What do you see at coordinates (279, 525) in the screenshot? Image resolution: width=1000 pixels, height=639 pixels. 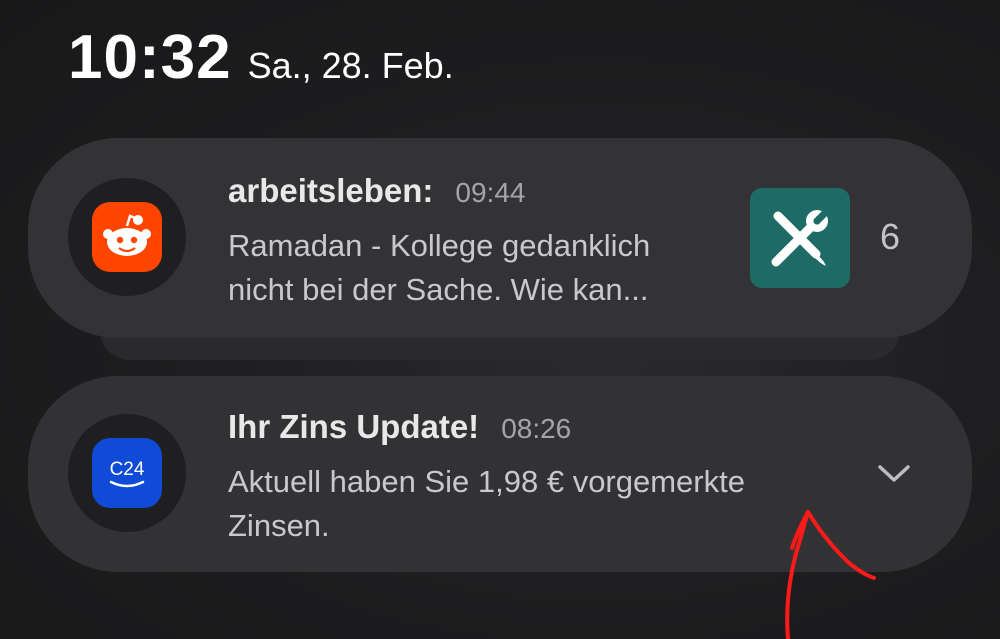 I see `notification-body-line: Zinsen.` at bounding box center [279, 525].